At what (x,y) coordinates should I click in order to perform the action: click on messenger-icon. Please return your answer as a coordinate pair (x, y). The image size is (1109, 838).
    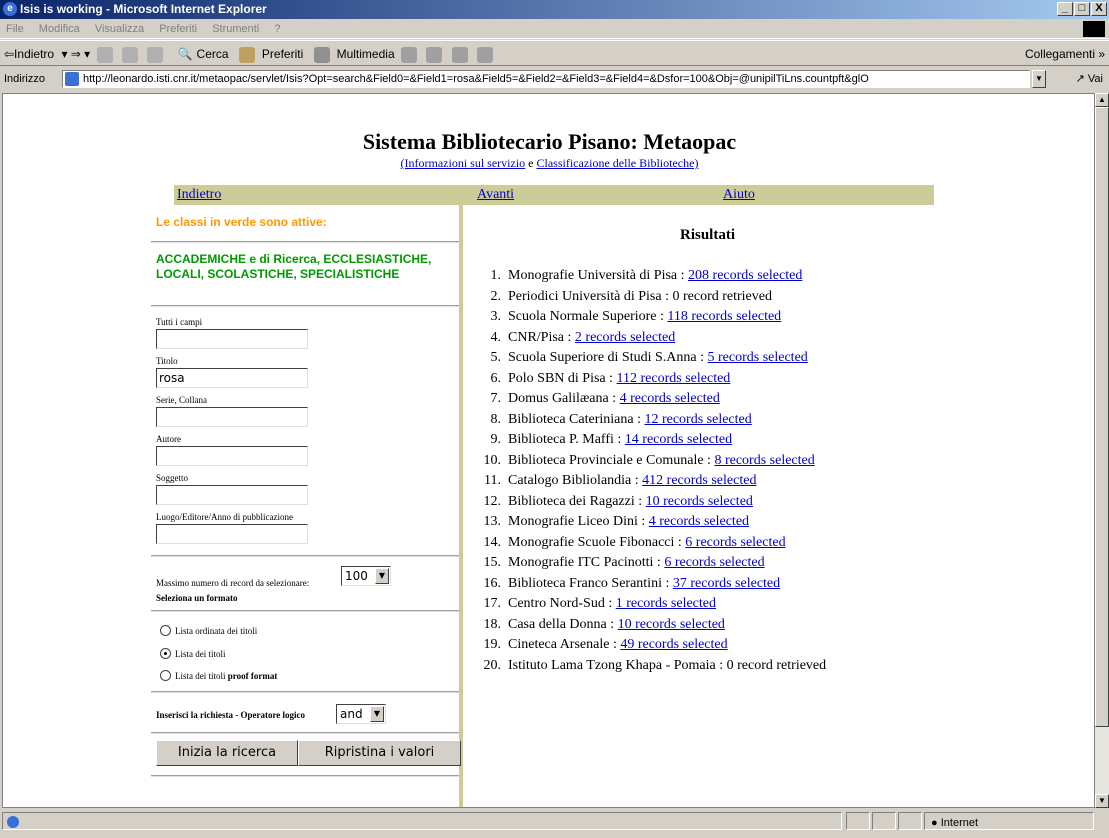
    Looking at the image, I should click on (485, 54).